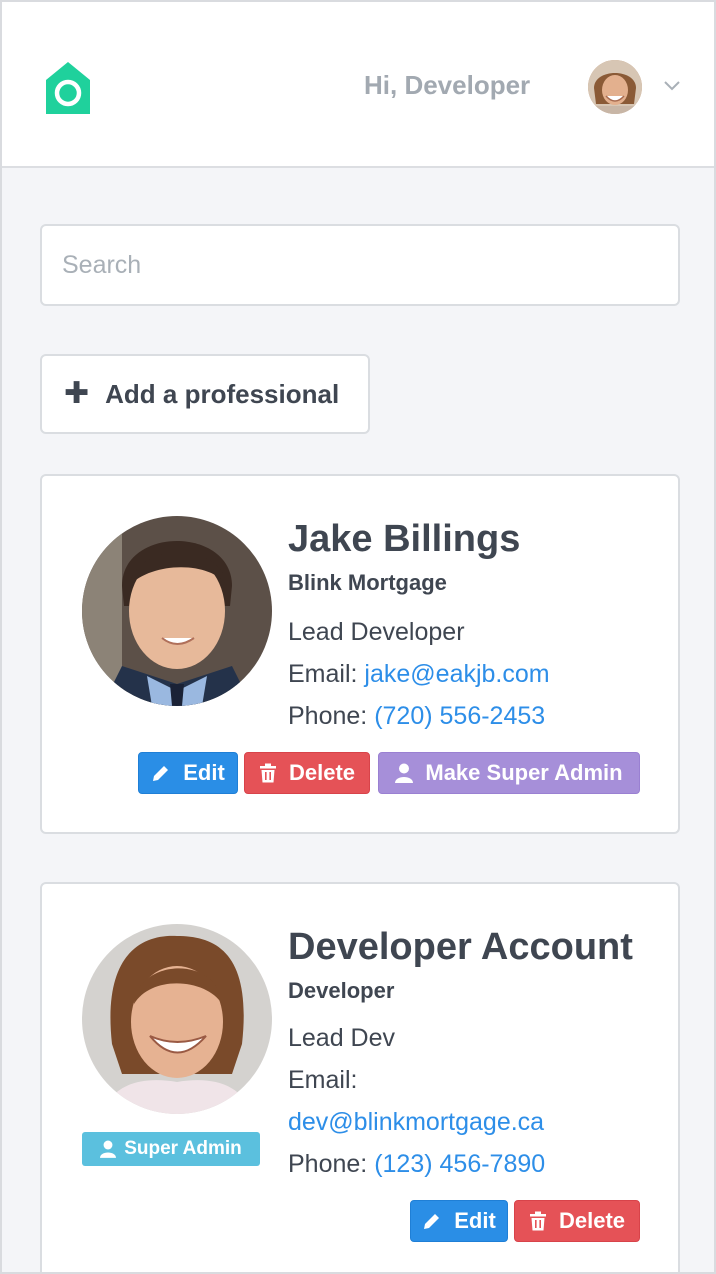  Describe the element at coordinates (416, 1122) in the screenshot. I see `email-link: dev@blinkmortgage.ca` at that location.